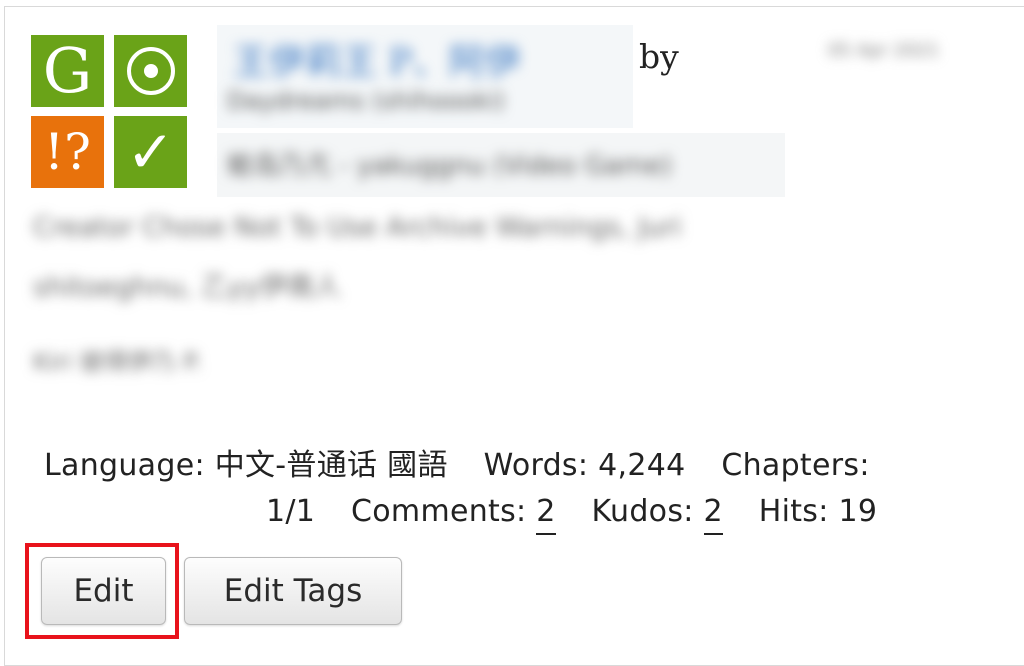 Image resolution: width=1024 pixels, height=666 pixels. I want to click on hits-value: 19, so click(858, 511).